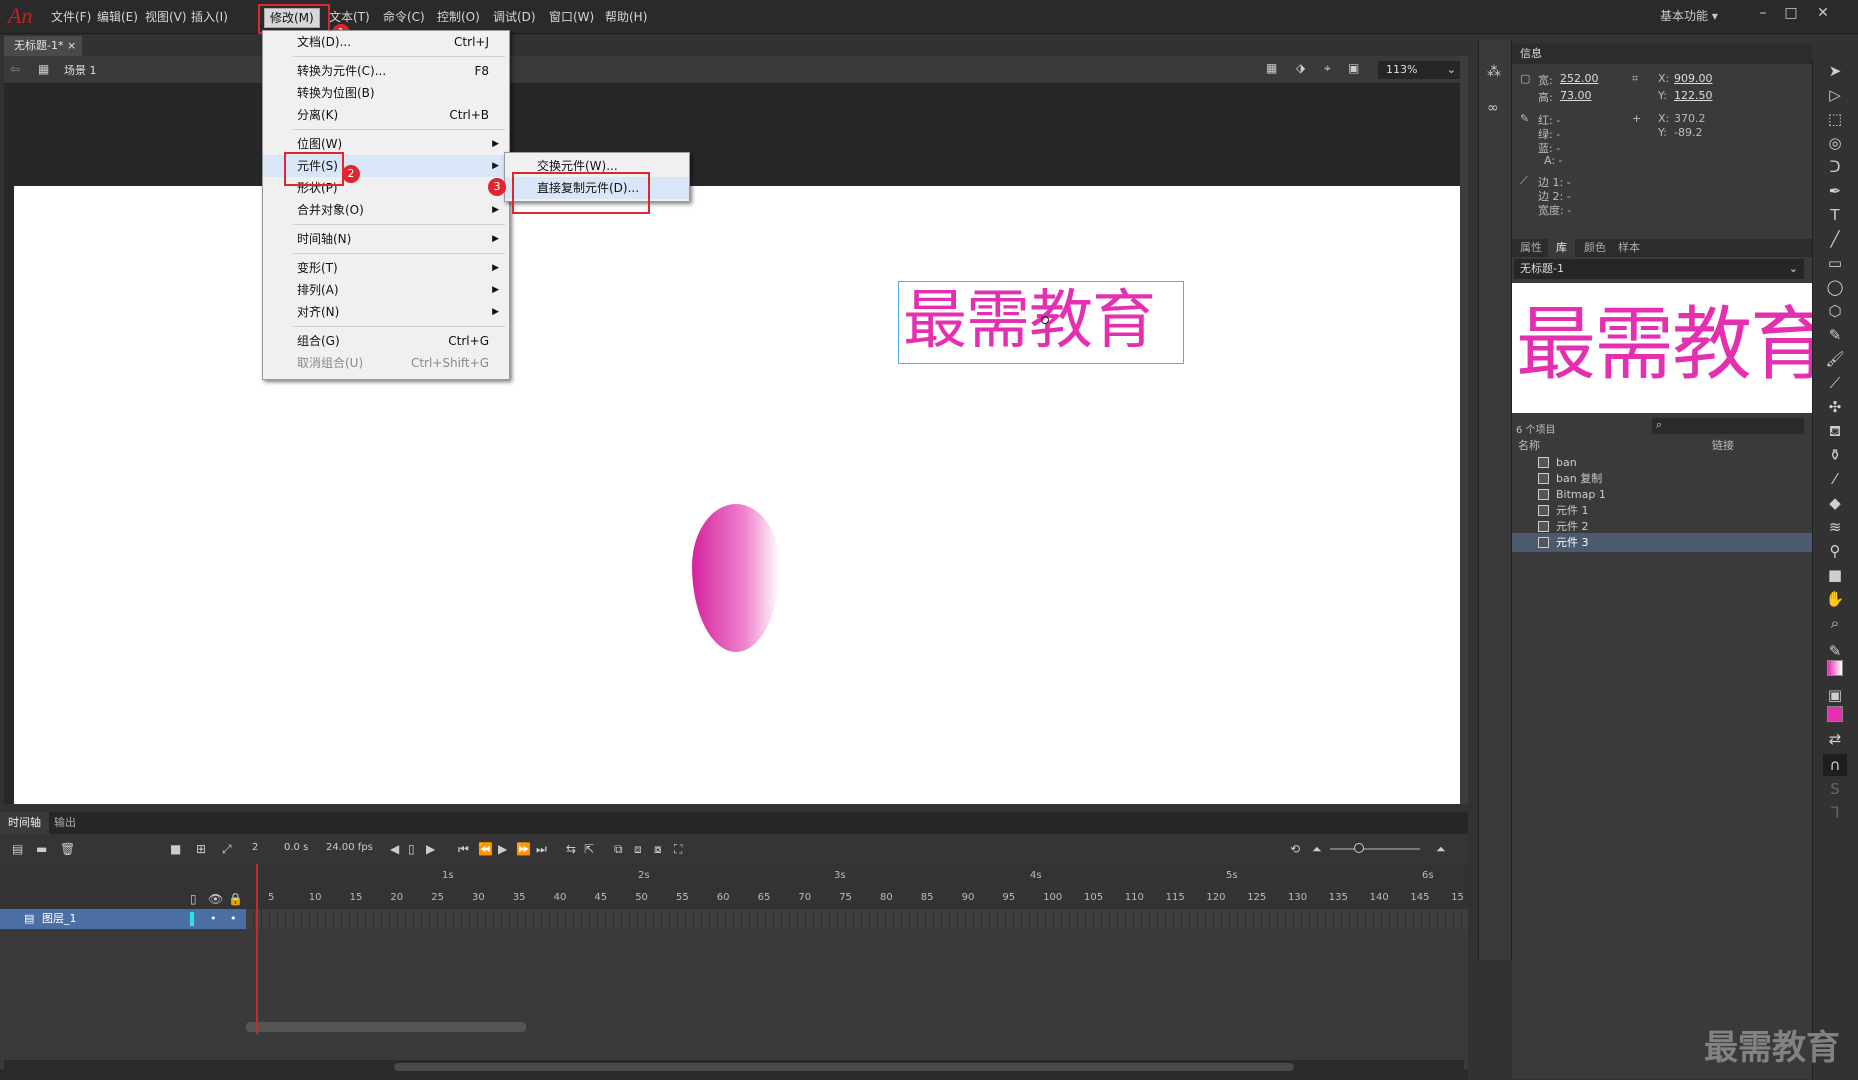 This screenshot has height=1080, width=1858. Describe the element at coordinates (571, 18) in the screenshot. I see `menu-window: 窗口(W)` at that location.